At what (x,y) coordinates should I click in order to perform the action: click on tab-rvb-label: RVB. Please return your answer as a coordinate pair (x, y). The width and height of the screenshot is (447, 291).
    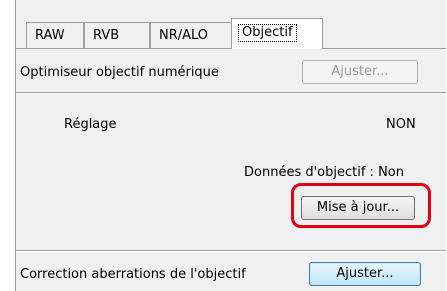
    Looking at the image, I should click on (106, 35).